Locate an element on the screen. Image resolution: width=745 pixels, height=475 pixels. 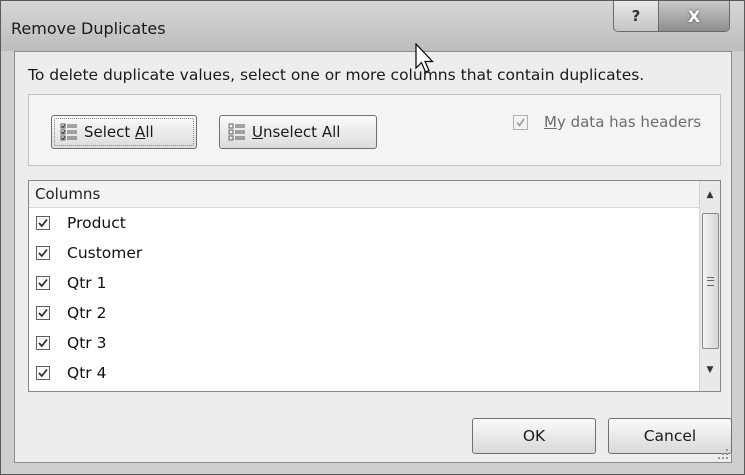
title-buttons: ? X is located at coordinates (671, 16).